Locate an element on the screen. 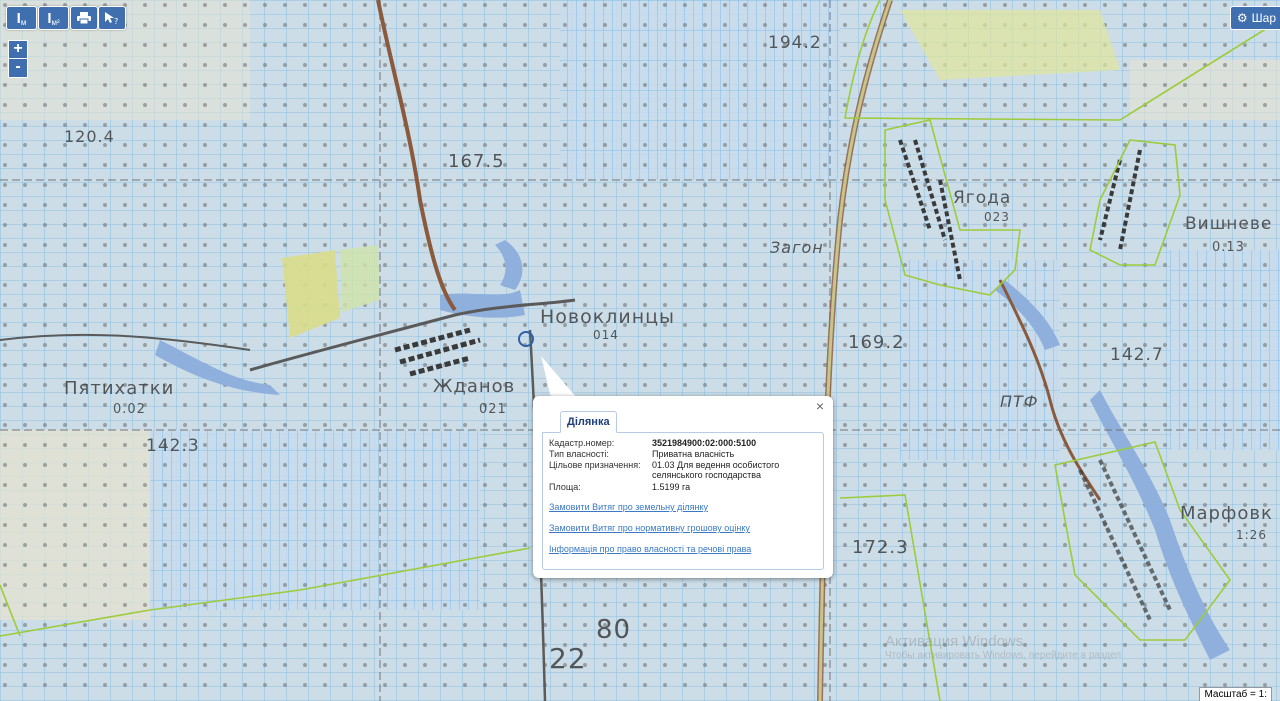 This screenshot has width=1280, height=701. measure-area-button: Iм² is located at coordinates (53, 18).